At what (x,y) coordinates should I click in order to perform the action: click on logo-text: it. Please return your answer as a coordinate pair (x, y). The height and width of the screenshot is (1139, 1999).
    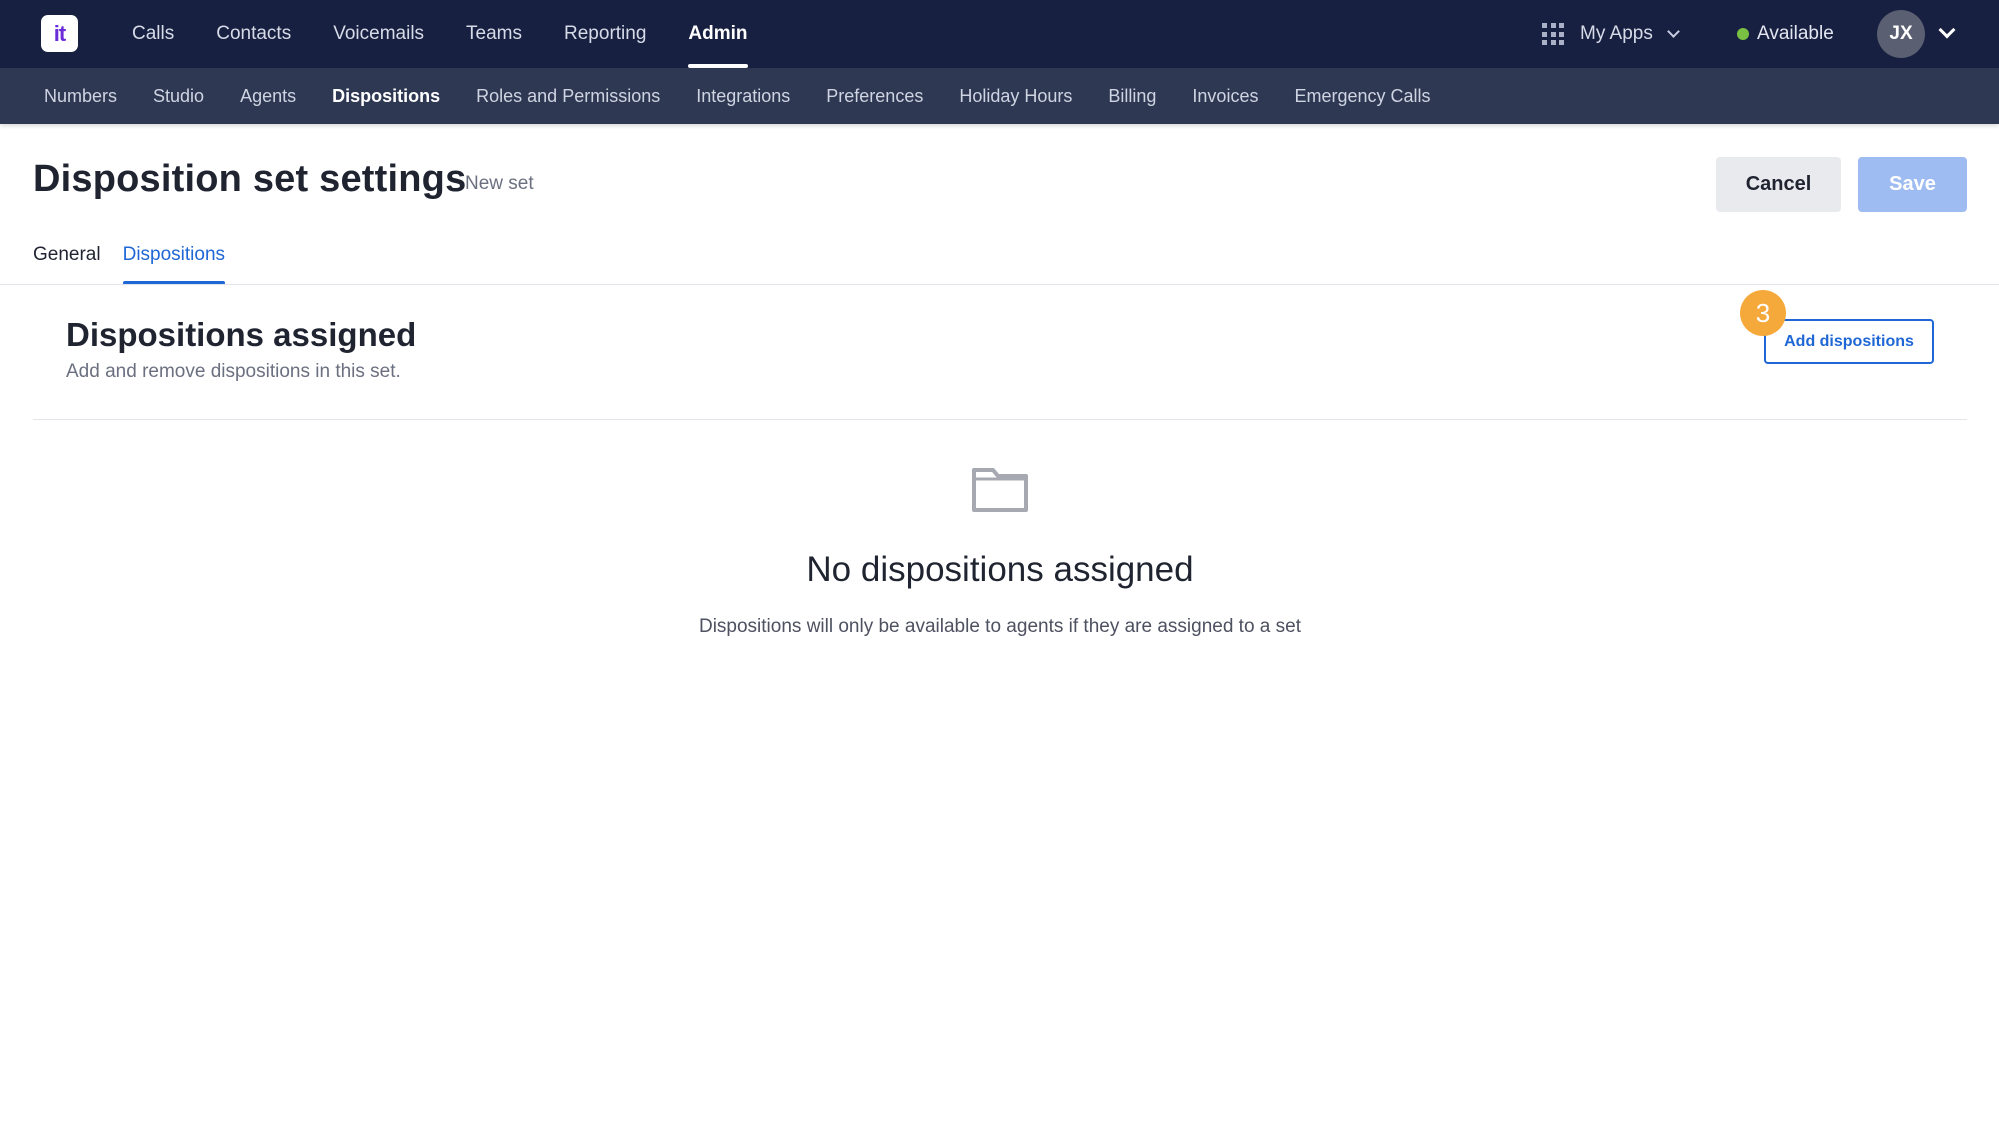
    Looking at the image, I should click on (59, 33).